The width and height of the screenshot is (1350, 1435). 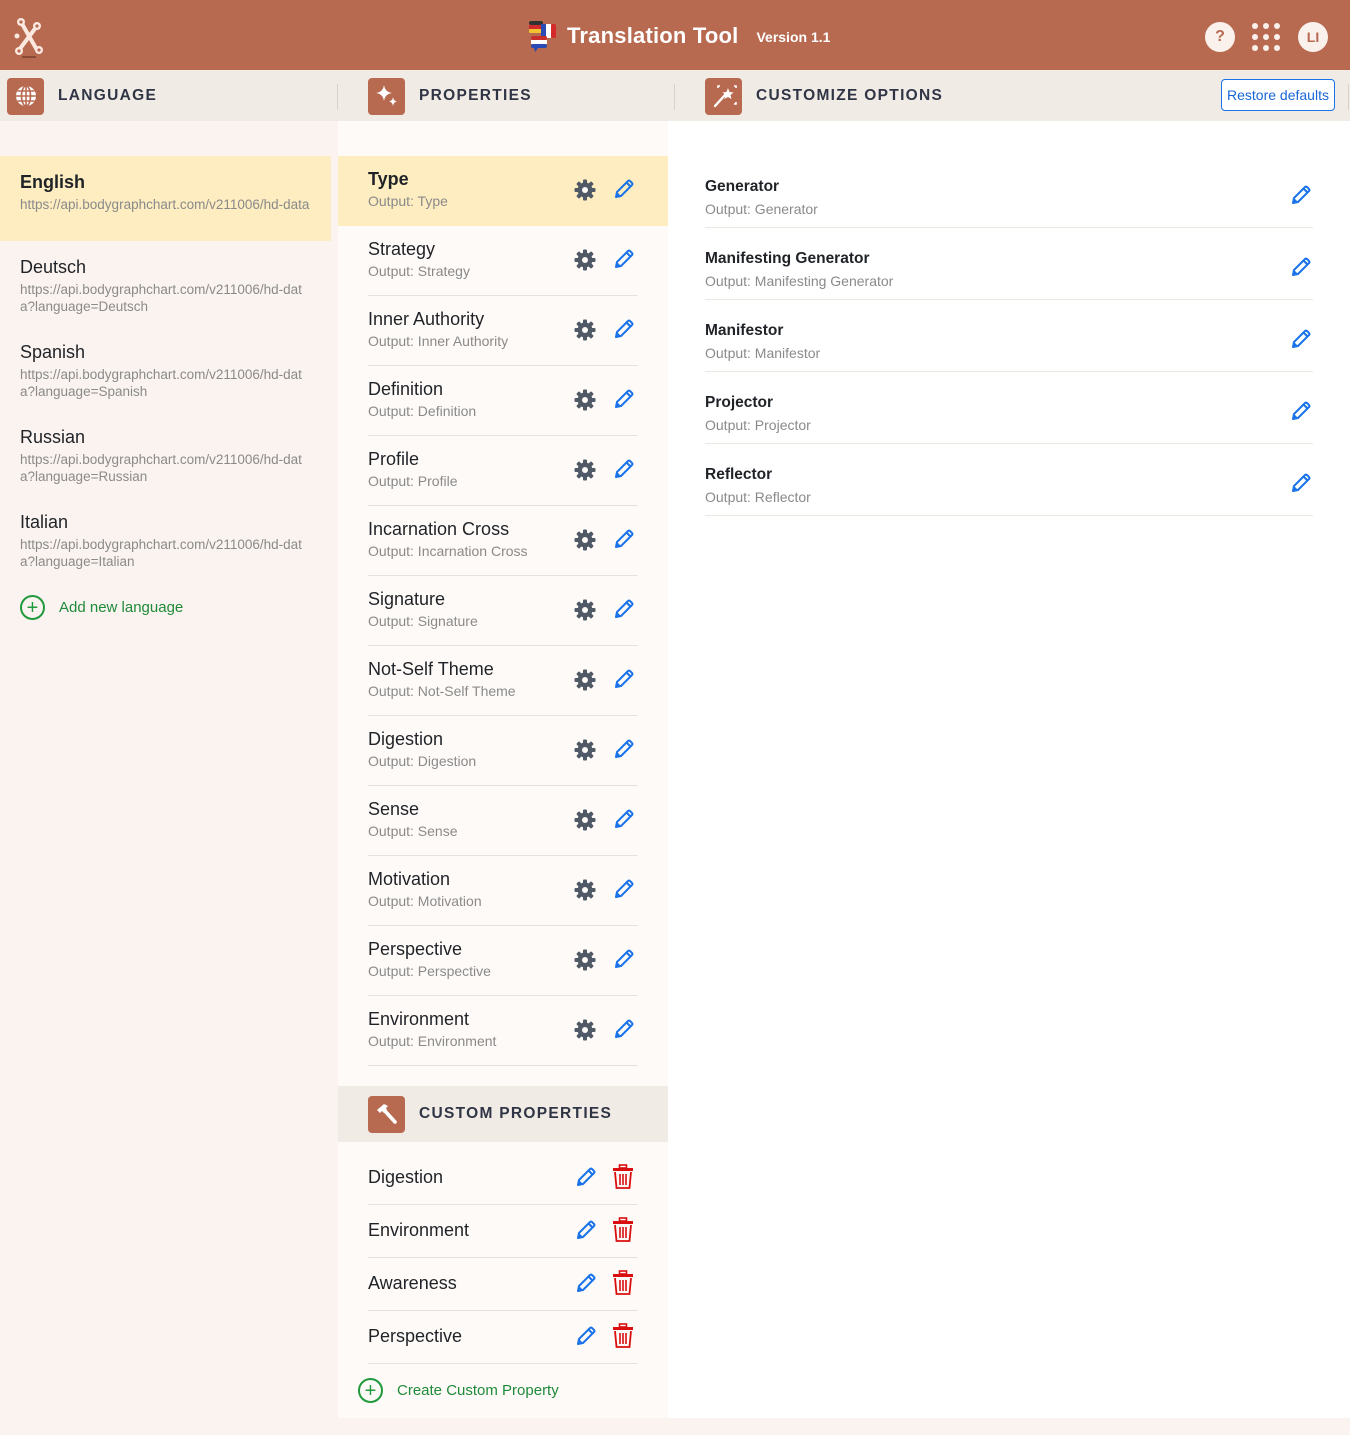 What do you see at coordinates (431, 669) in the screenshot?
I see `property-name: Not-Self Theme` at bounding box center [431, 669].